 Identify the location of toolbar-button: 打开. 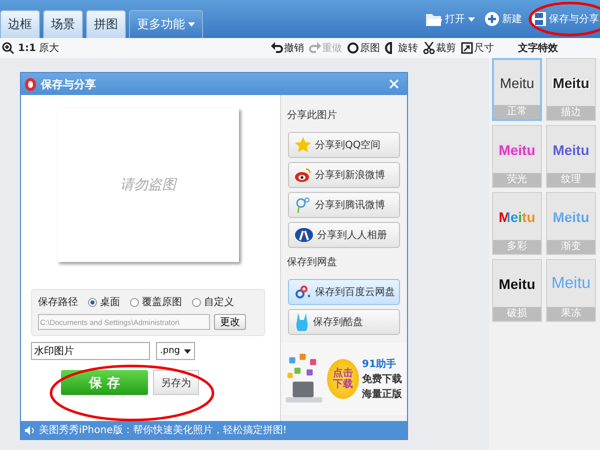
(450, 19).